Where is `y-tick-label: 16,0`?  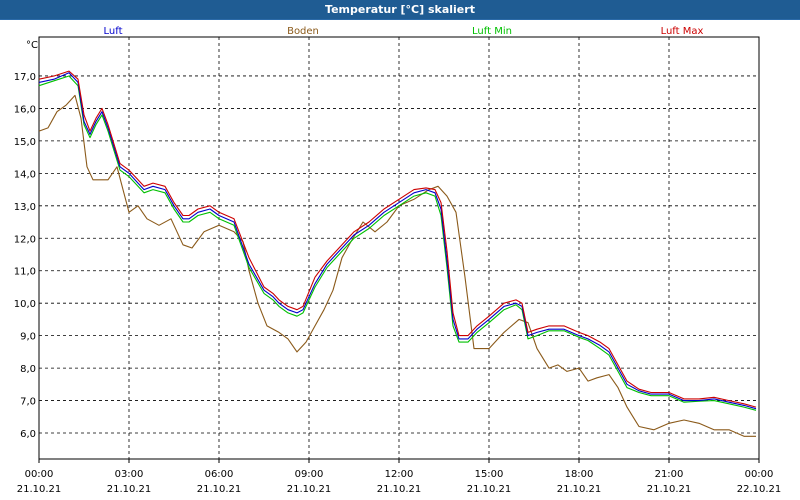 y-tick-label: 16,0 is located at coordinates (25, 109).